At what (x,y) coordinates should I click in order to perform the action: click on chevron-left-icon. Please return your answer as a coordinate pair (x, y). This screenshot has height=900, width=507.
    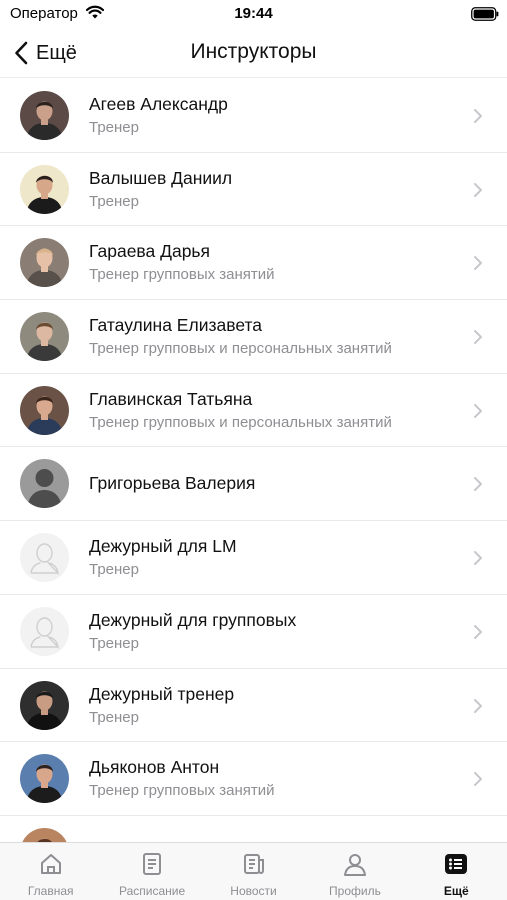
    Looking at the image, I should click on (21, 53).